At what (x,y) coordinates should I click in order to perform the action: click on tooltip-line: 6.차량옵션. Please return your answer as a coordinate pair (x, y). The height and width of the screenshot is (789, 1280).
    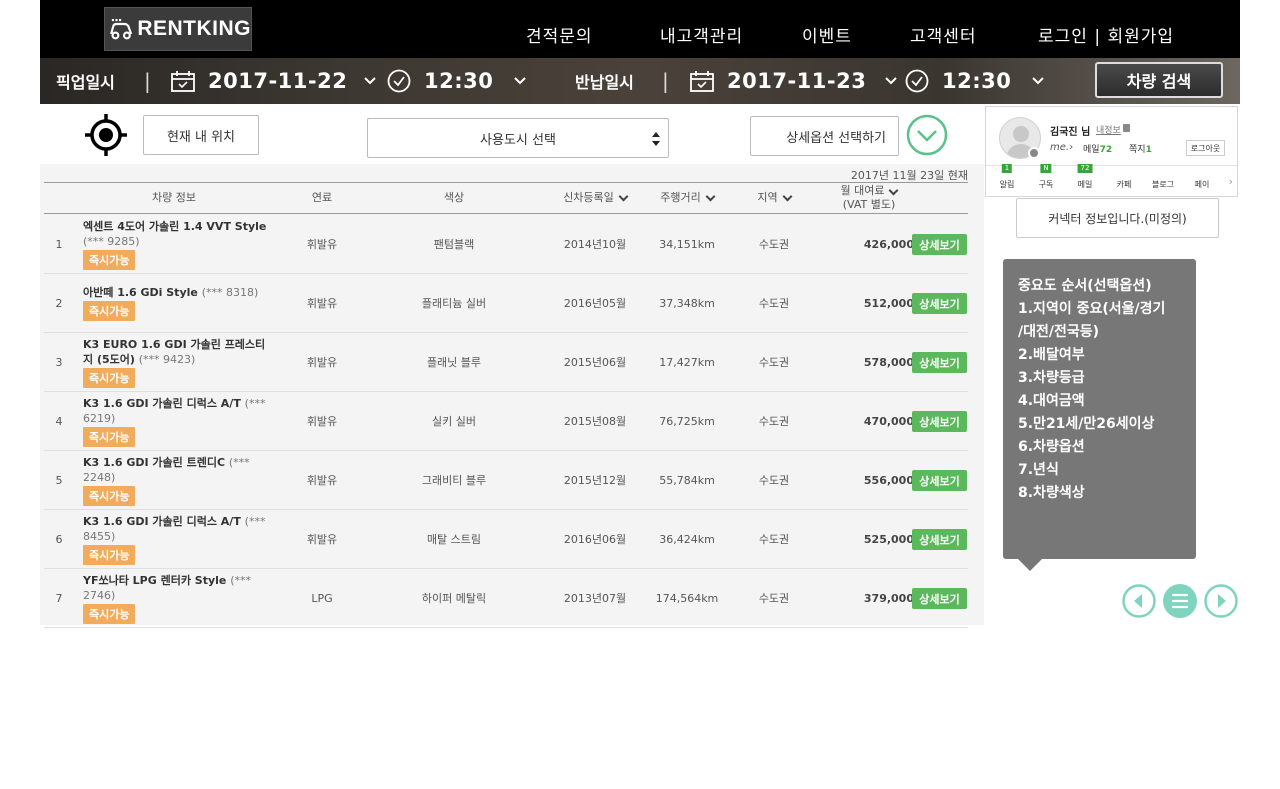
    Looking at the image, I should click on (1051, 447).